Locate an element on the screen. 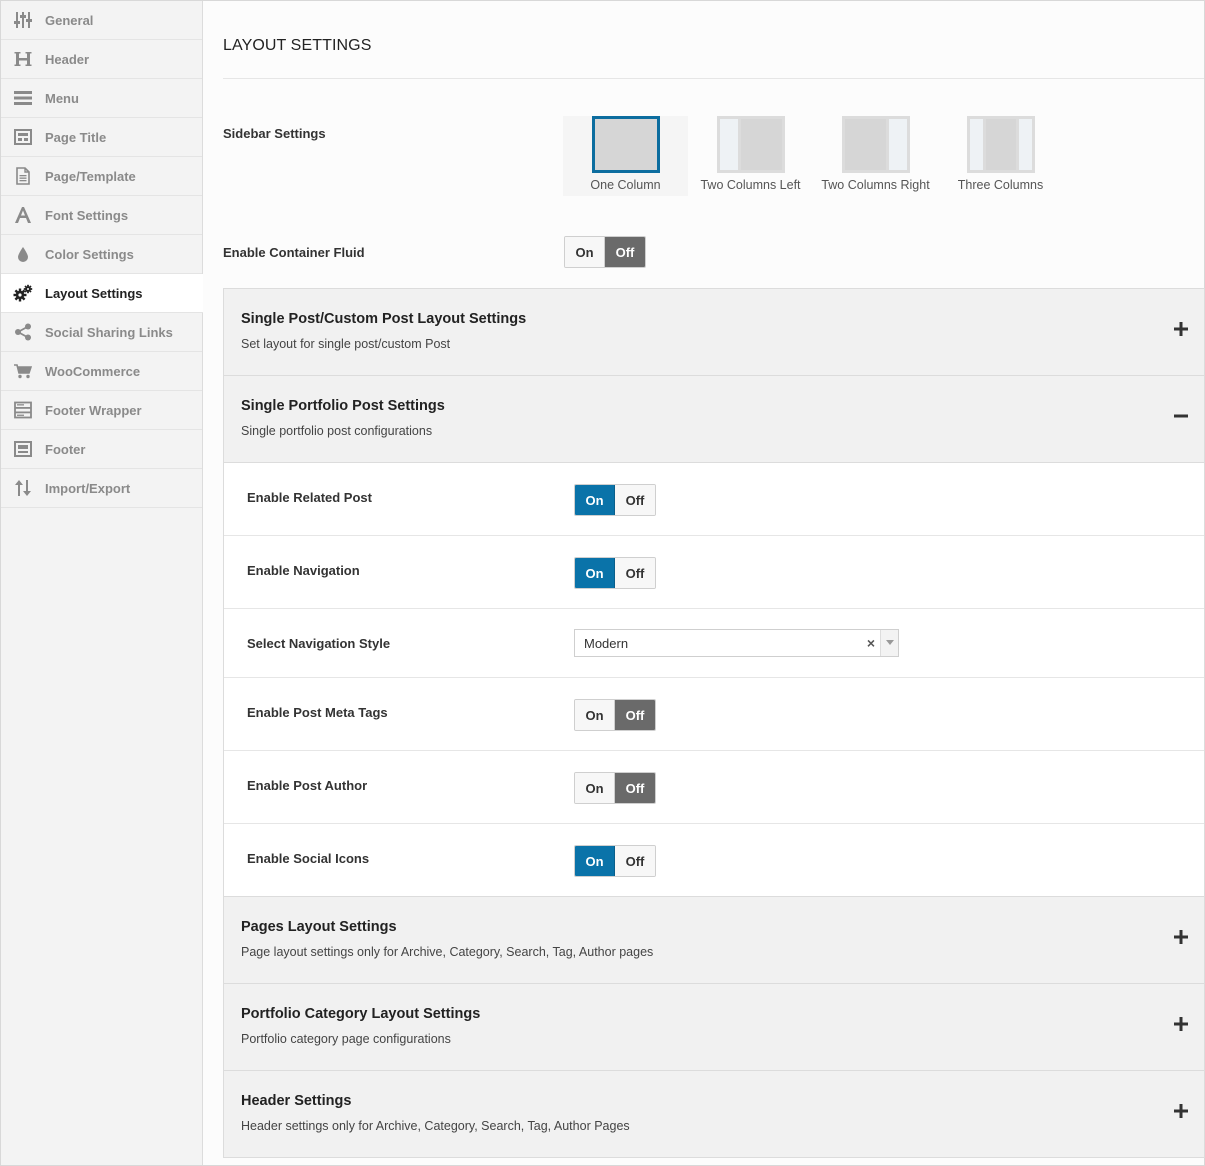 The height and width of the screenshot is (1166, 1205). social-icons-toggle: On Off is located at coordinates (615, 861).